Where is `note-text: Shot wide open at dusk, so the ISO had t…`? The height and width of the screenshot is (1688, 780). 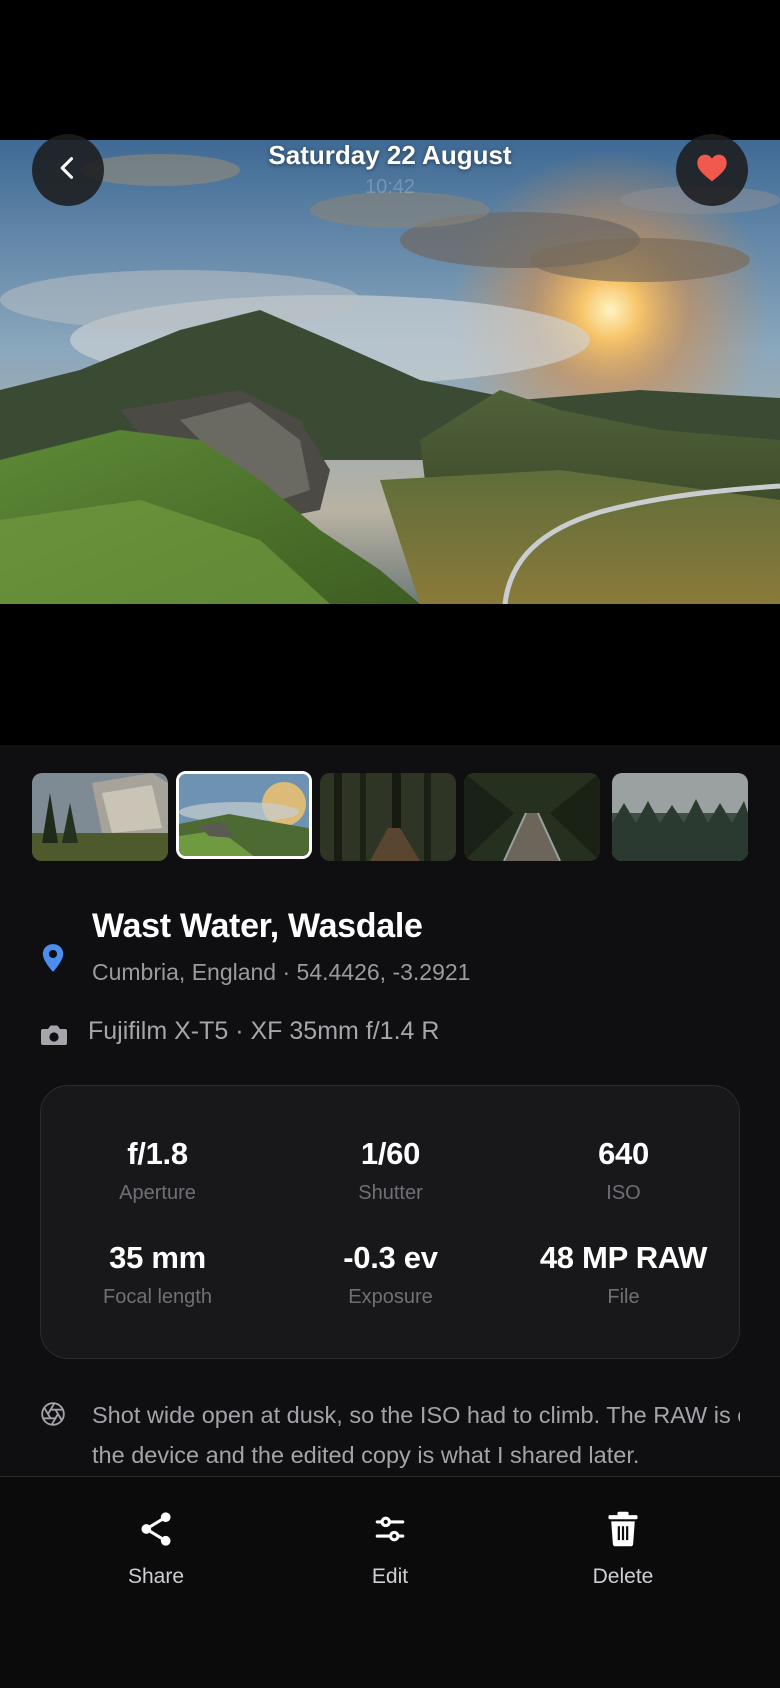 note-text: Shot wide open at dusk, so the ISO had t… is located at coordinates (416, 1435).